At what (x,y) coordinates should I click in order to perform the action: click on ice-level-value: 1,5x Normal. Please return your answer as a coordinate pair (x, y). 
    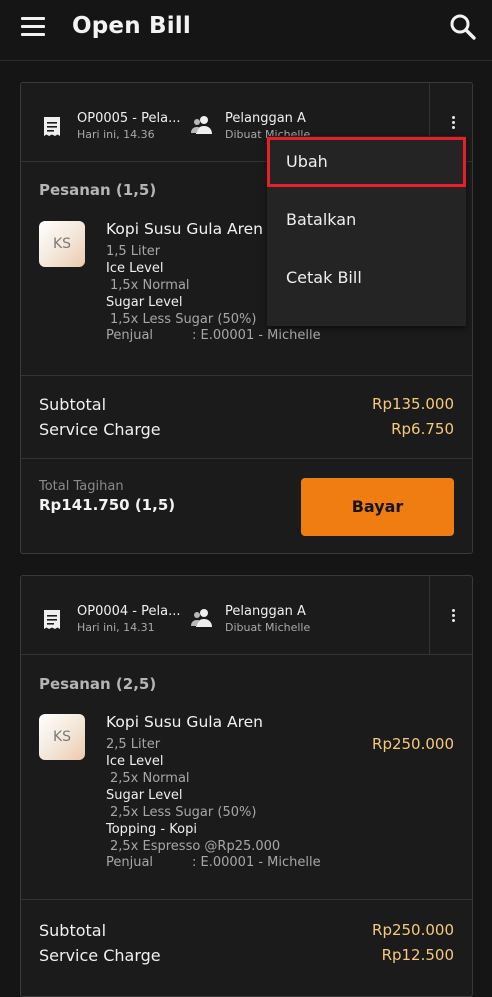
    Looking at the image, I should click on (150, 285).